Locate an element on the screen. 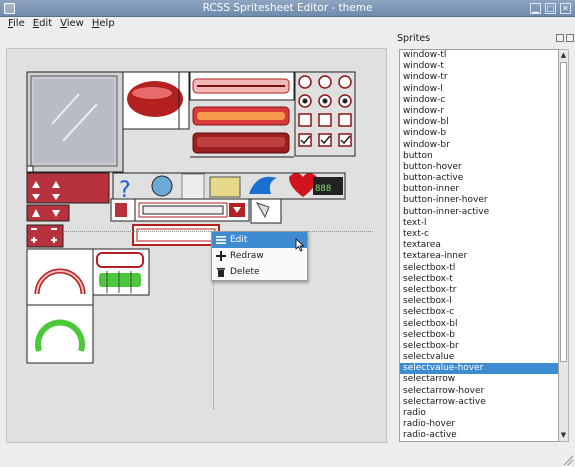 The image size is (575, 467). close-dock-icon is located at coordinates (570, 38).